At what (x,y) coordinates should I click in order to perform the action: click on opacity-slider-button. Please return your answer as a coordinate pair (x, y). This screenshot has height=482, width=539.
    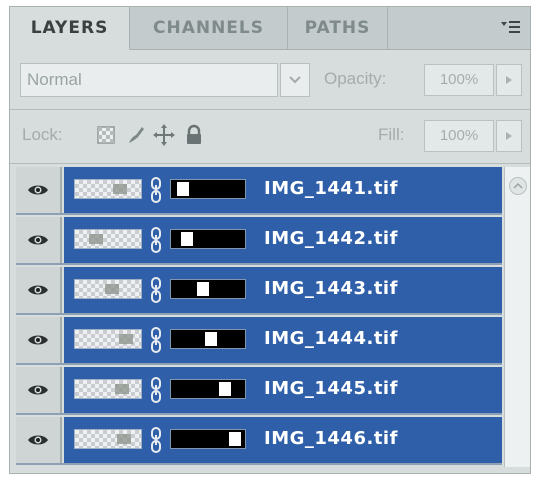
    Looking at the image, I should click on (509, 80).